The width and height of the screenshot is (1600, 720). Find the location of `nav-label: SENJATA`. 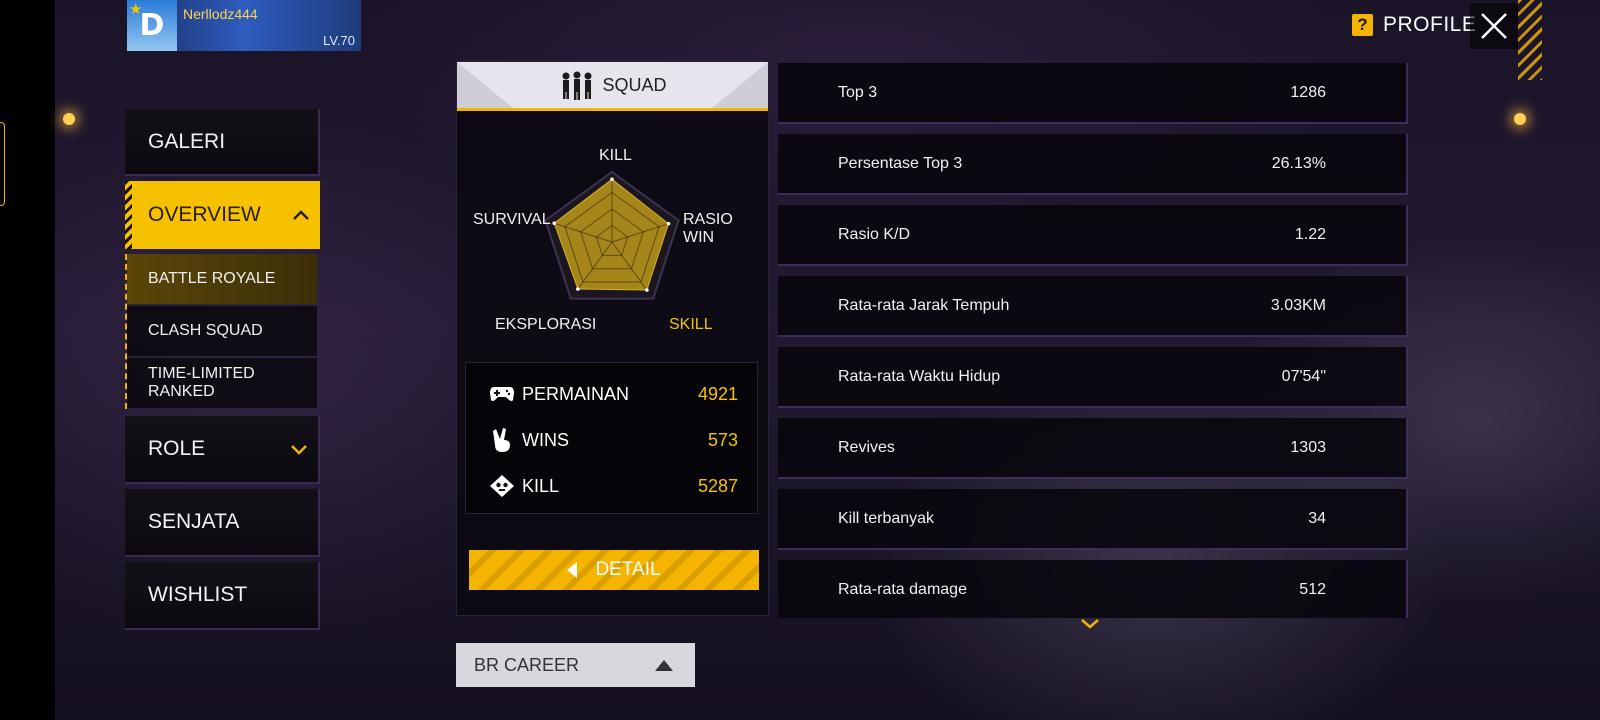

nav-label: SENJATA is located at coordinates (194, 521).